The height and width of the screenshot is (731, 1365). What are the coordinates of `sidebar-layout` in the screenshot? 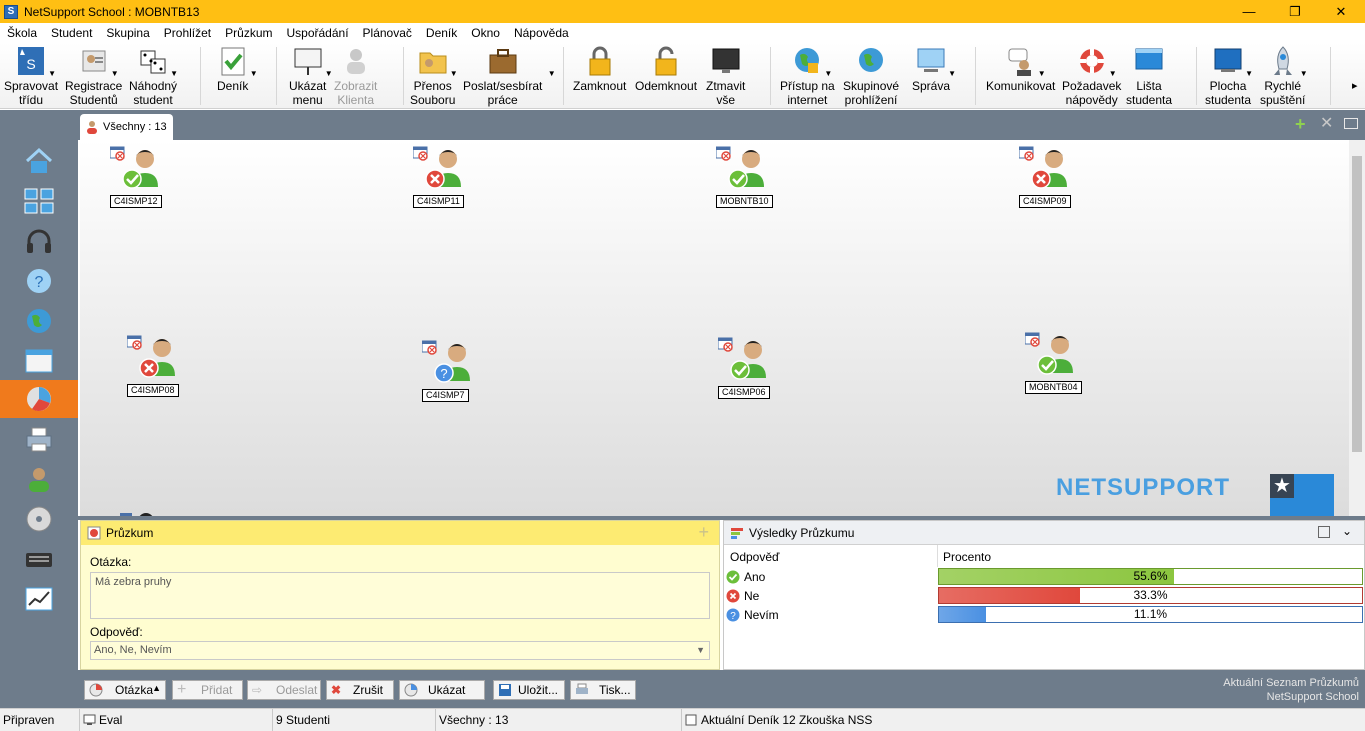 It's located at (39, 201).